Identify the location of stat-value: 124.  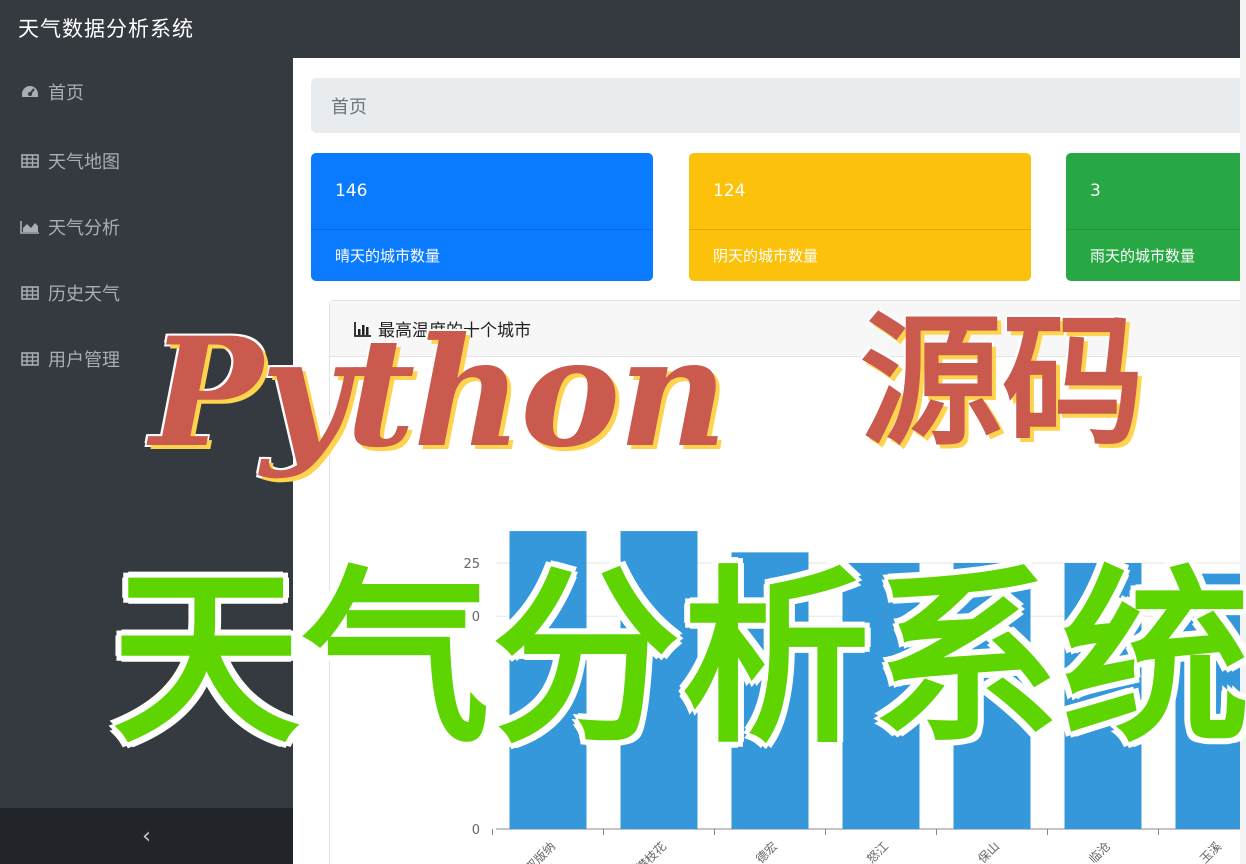
(729, 191).